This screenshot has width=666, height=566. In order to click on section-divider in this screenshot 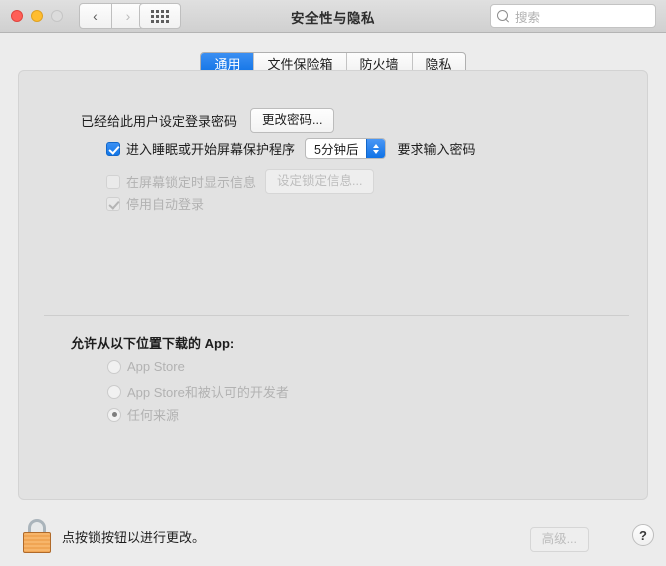, I will do `click(336, 315)`.